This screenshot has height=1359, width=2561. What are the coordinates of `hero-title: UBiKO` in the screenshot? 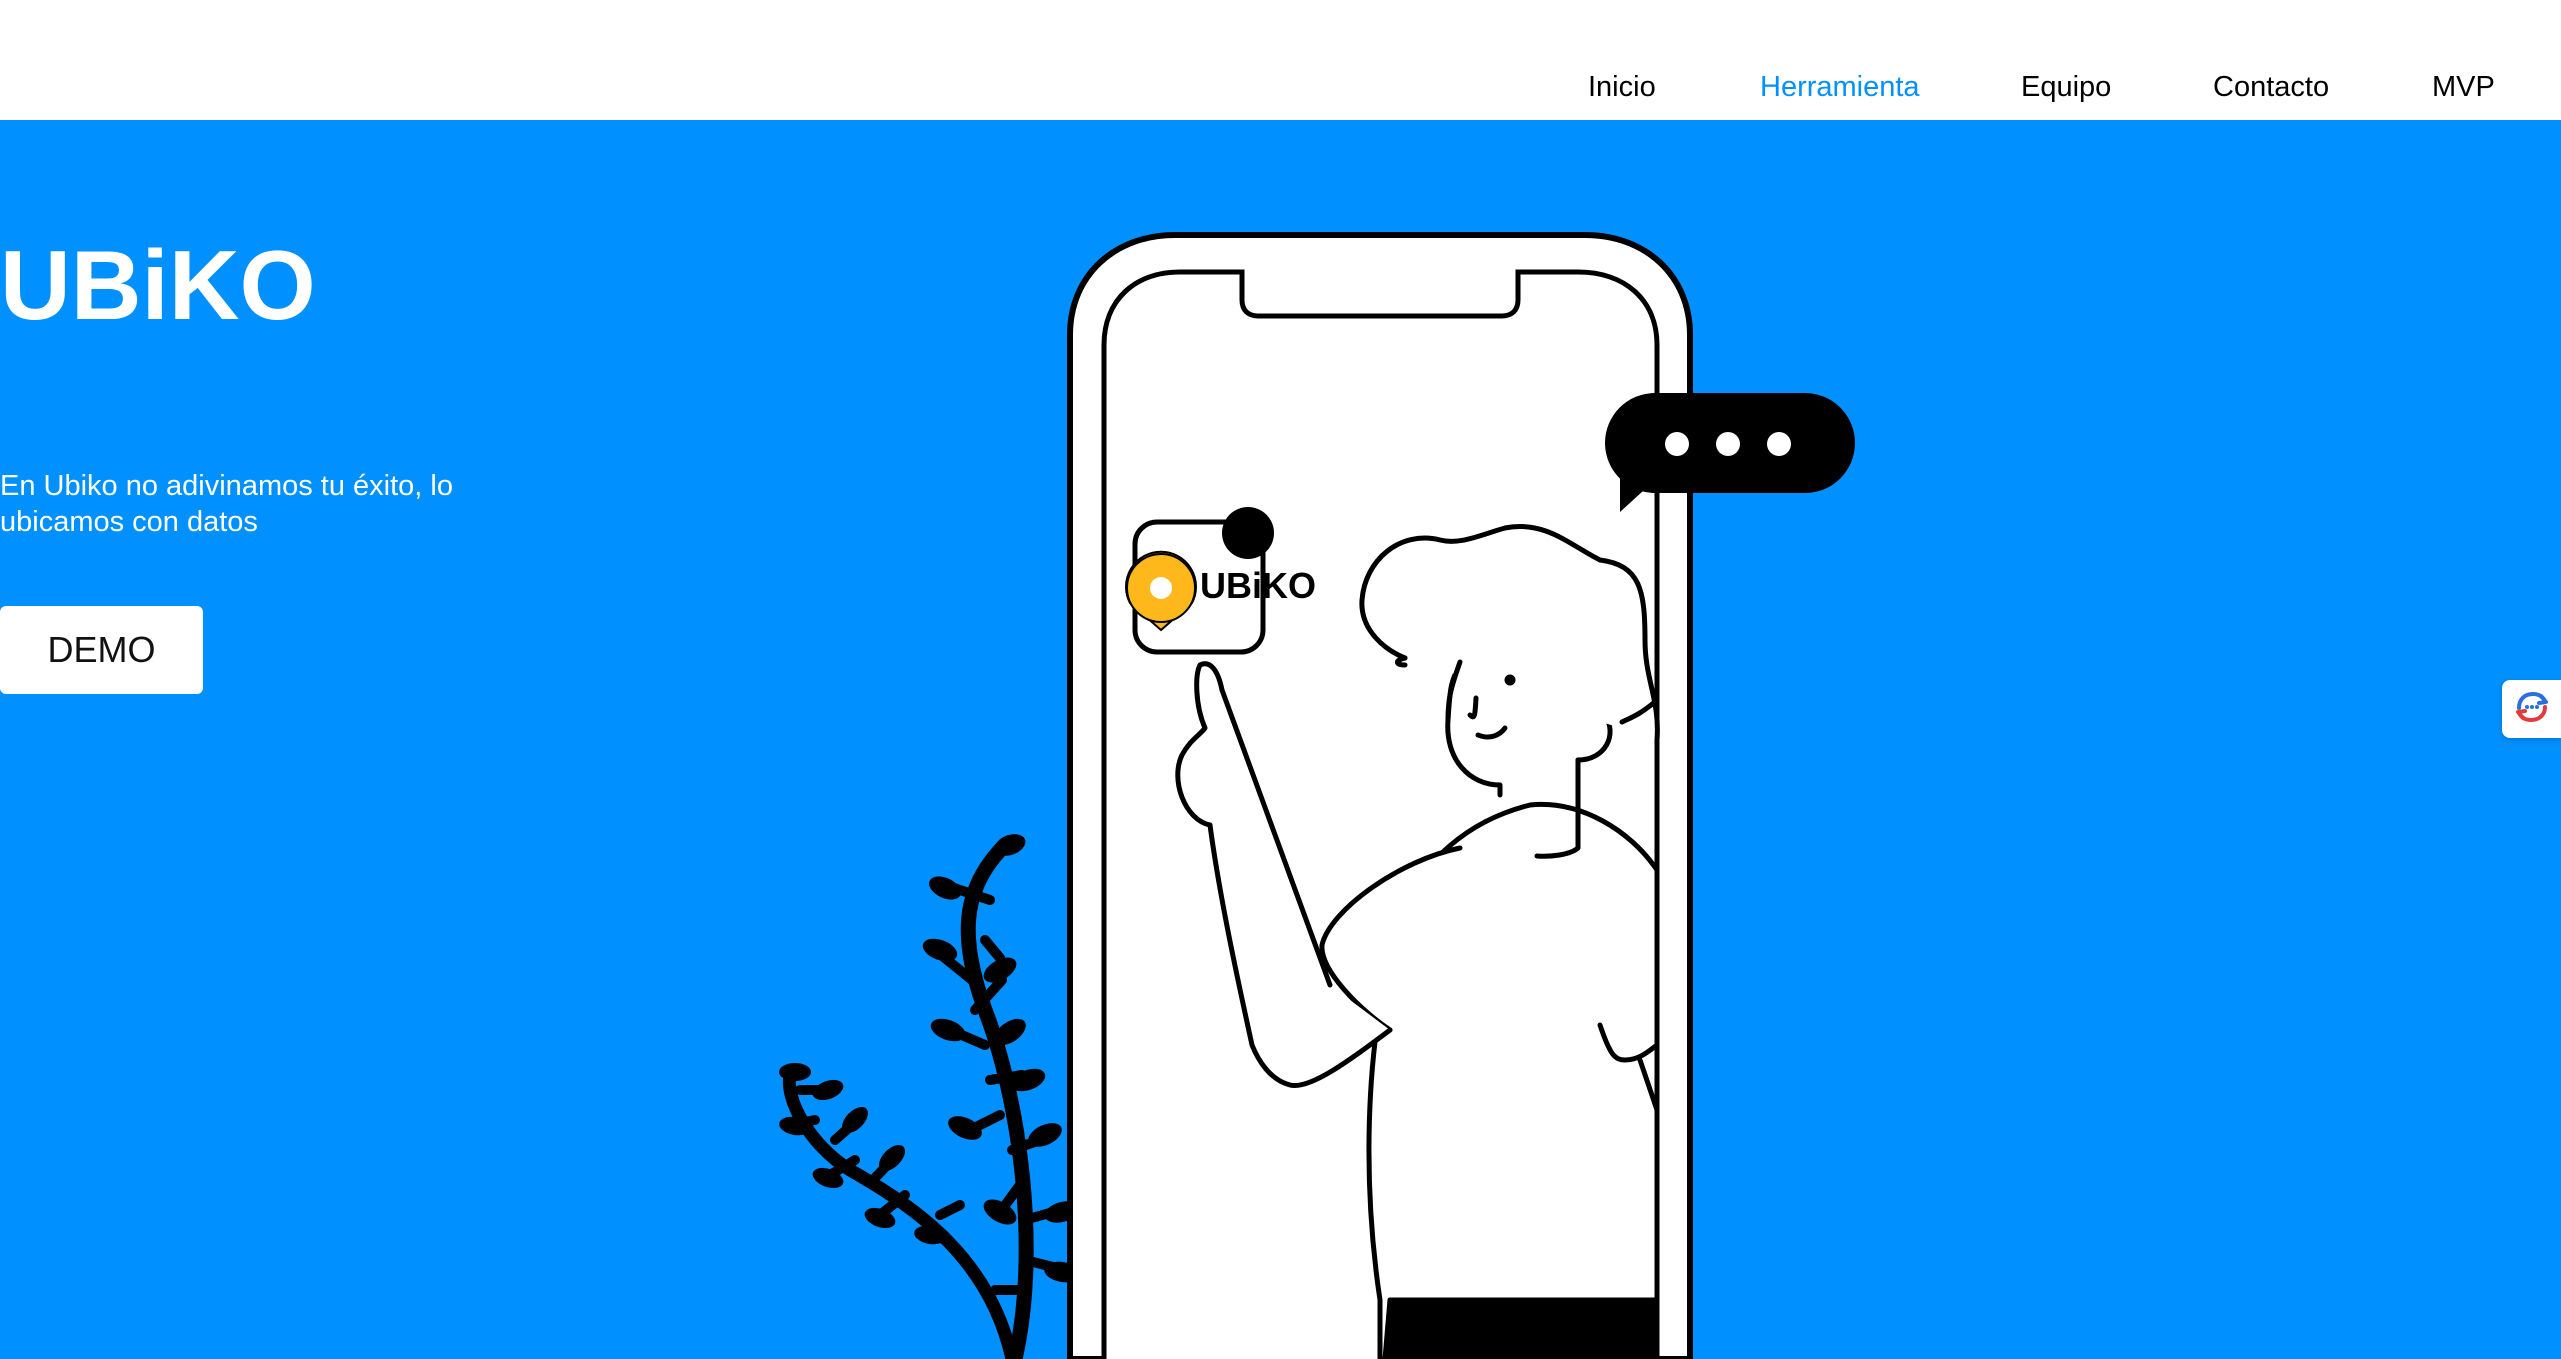 It's located at (158, 285).